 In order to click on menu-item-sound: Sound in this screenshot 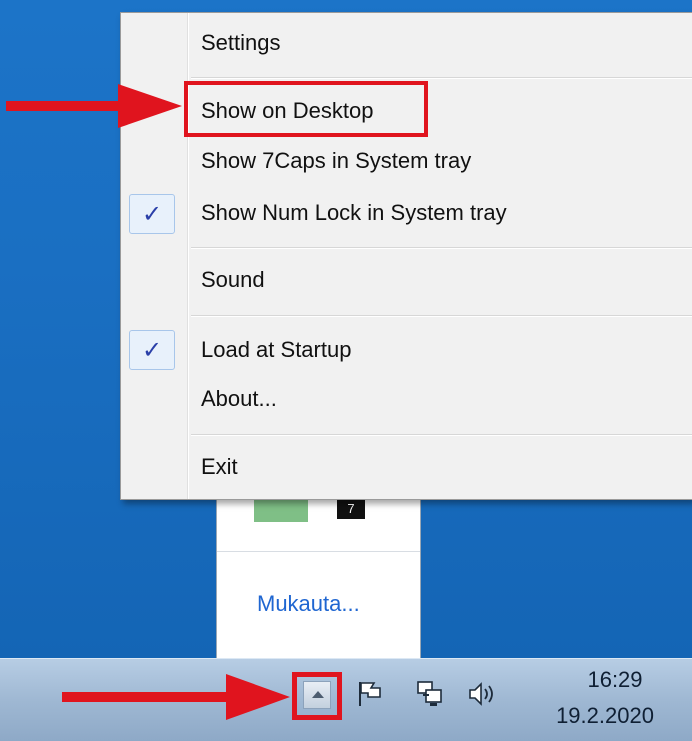, I will do `click(233, 280)`.